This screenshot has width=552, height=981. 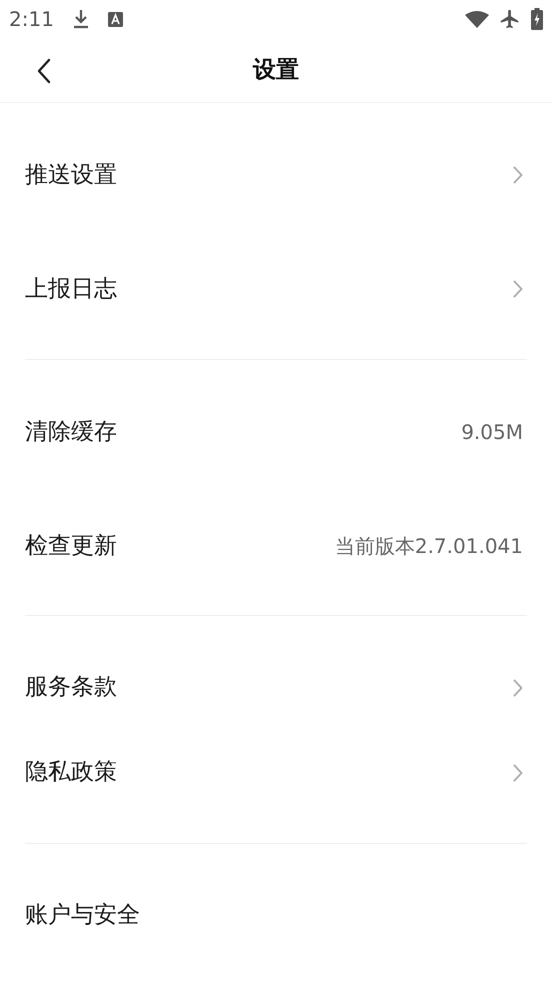 What do you see at coordinates (276, 289) in the screenshot?
I see `settings-row: 上报日志` at bounding box center [276, 289].